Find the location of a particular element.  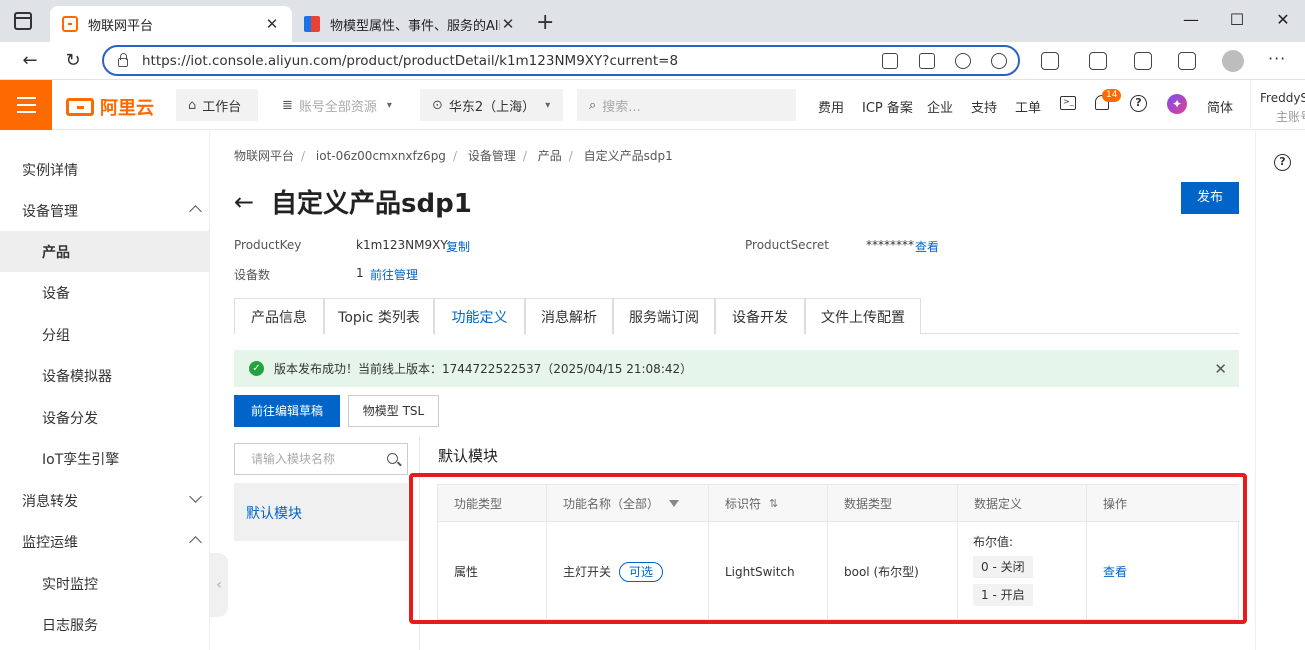

sidebar-item-label: 设备模拟器 is located at coordinates (77, 376).